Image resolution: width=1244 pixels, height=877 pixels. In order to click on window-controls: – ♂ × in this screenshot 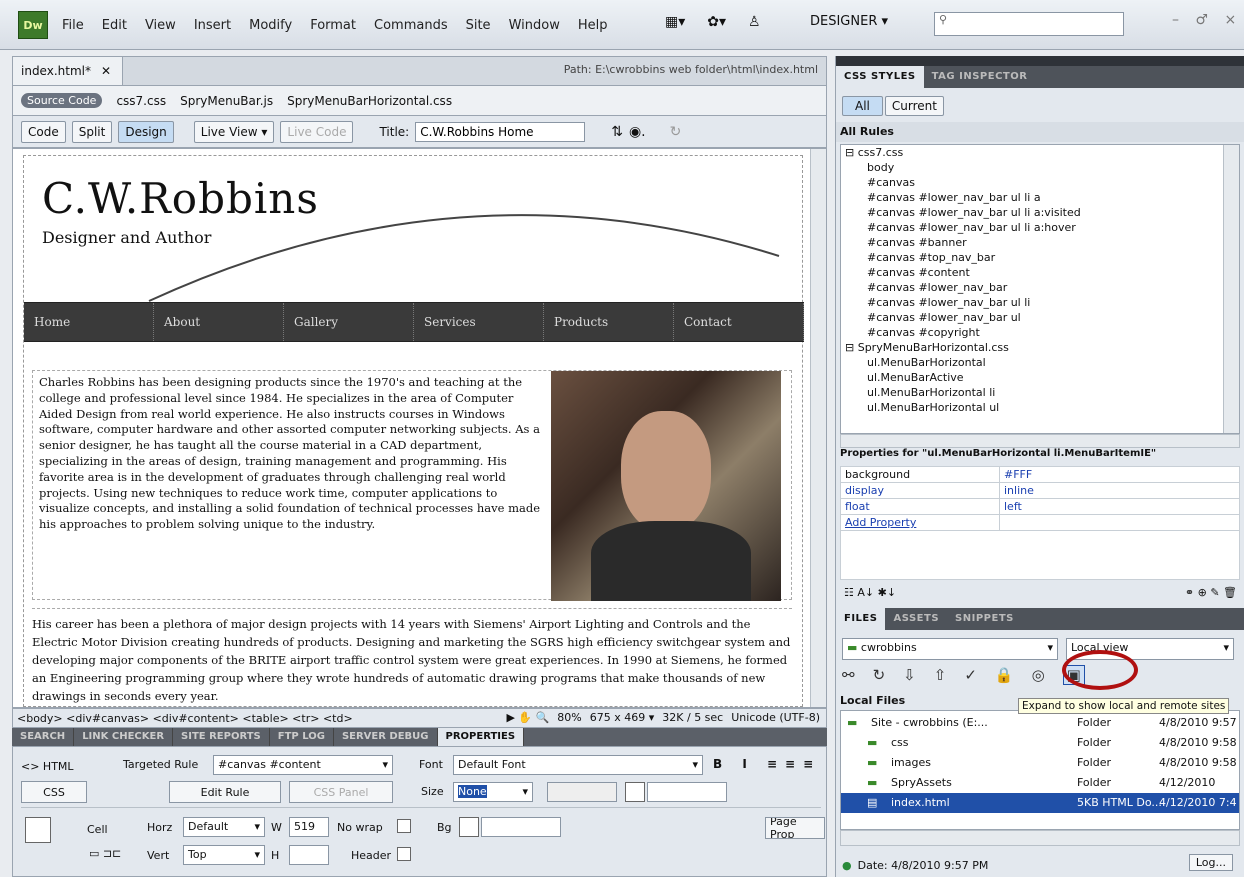, I will do `click(1207, 20)`.